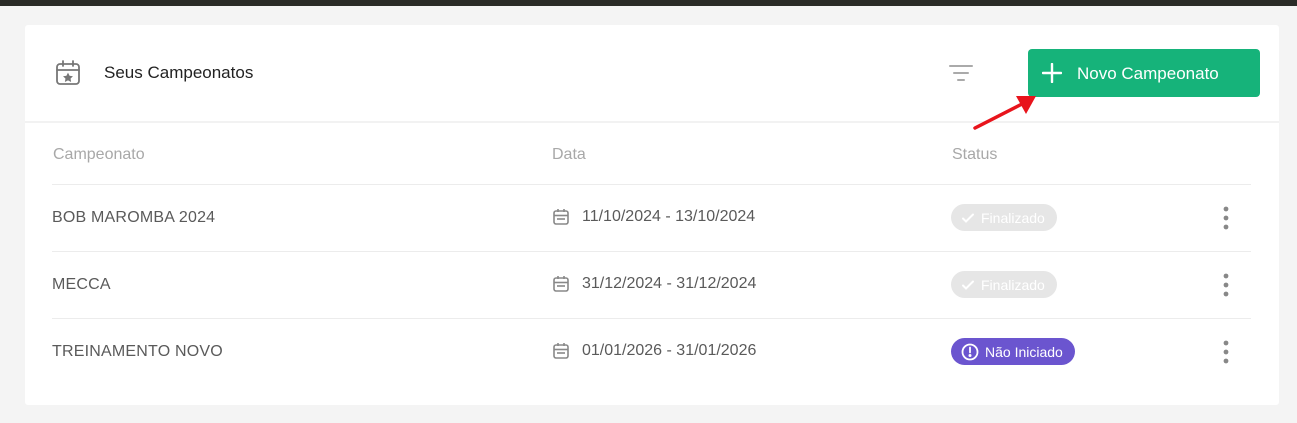 The image size is (1297, 423). I want to click on clock-icon, so click(970, 351).